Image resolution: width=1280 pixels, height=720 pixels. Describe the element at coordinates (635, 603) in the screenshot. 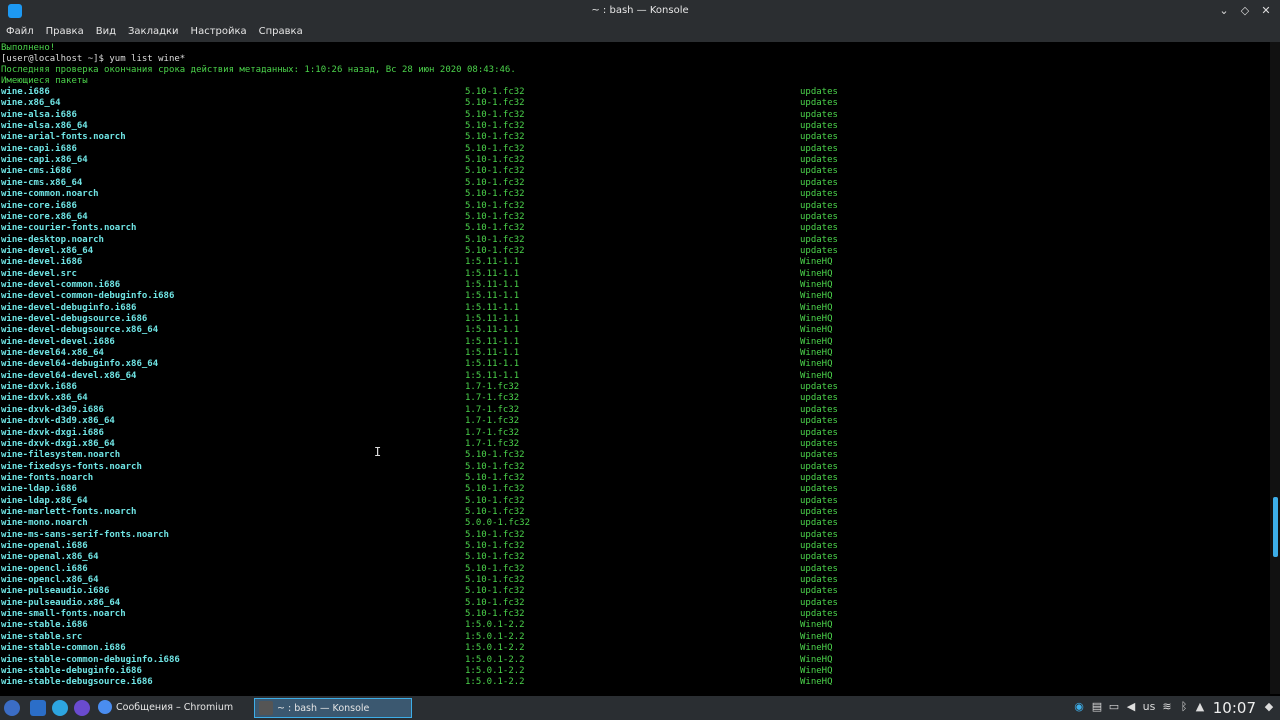

I see `package-row: wine-pulseaudio.x86_64 5.10-1.fc32 updates` at that location.